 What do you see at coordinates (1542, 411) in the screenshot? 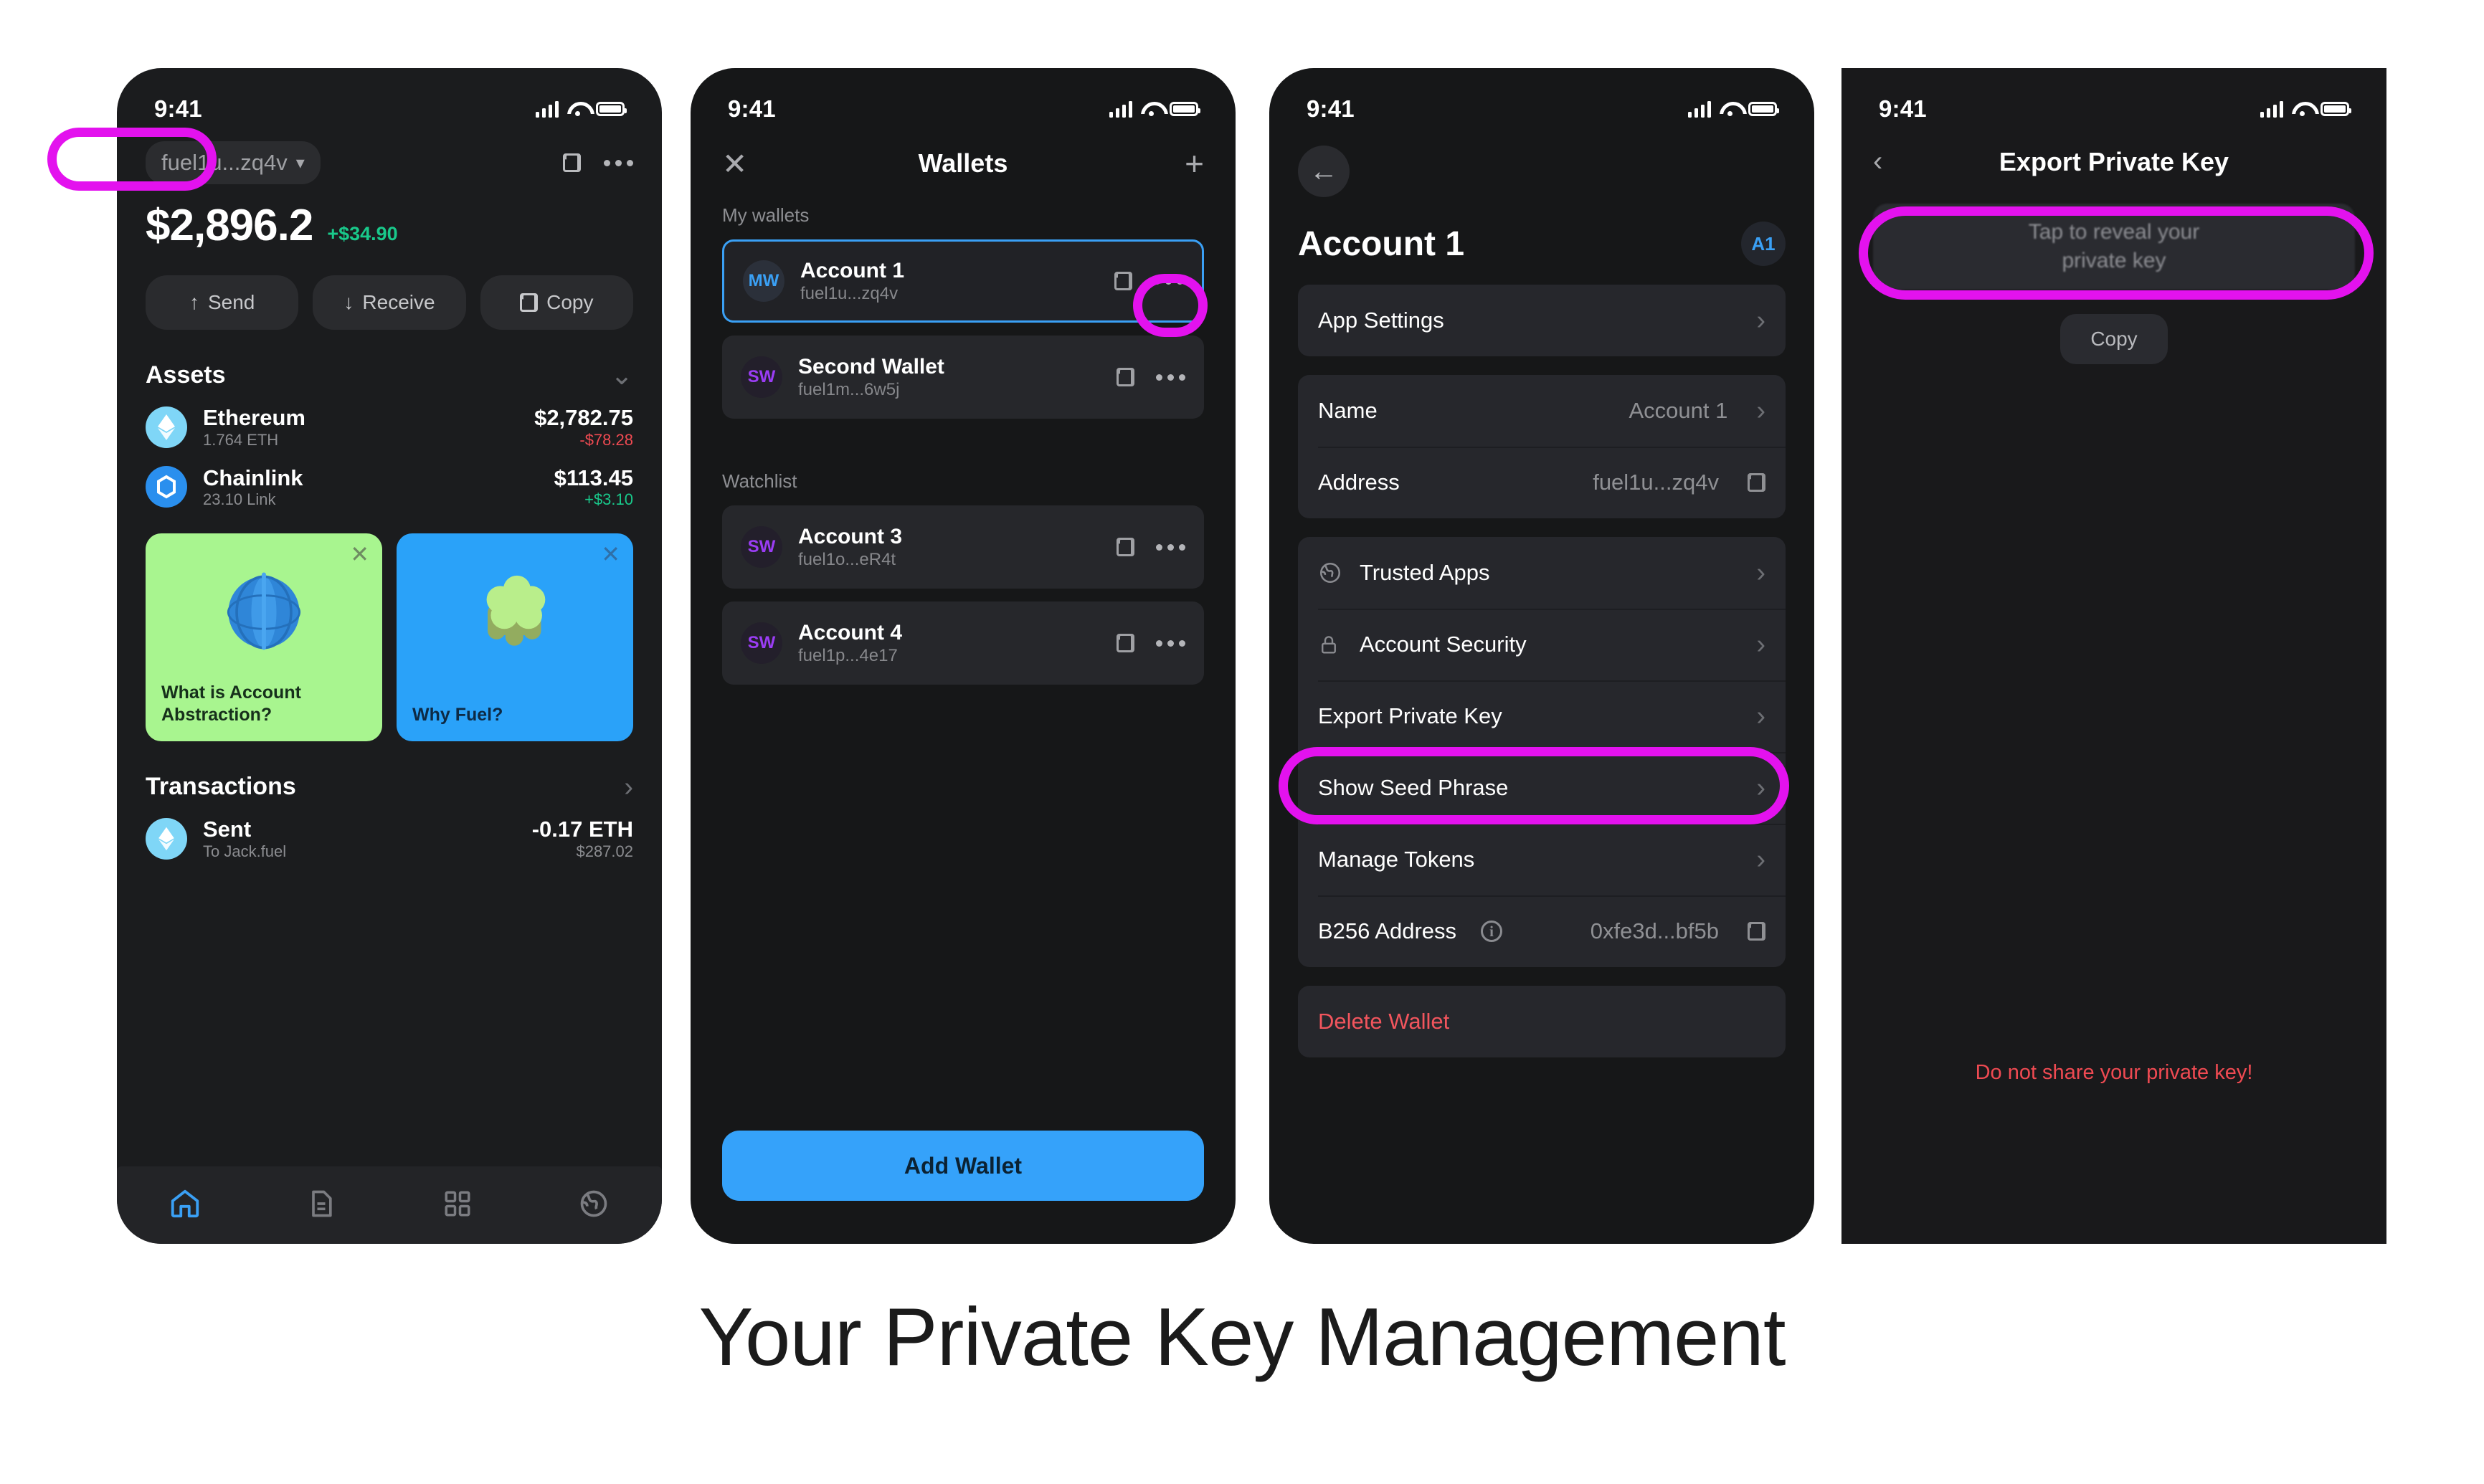
I see `row-name: Name Account 1 ›` at bounding box center [1542, 411].